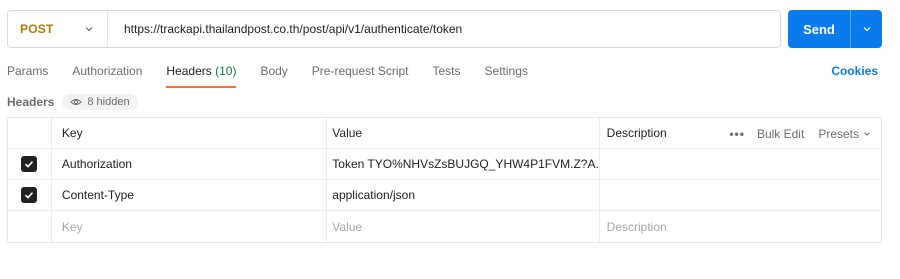 This screenshot has width=900, height=279. What do you see at coordinates (189, 71) in the screenshot?
I see `tab-label: Headers` at bounding box center [189, 71].